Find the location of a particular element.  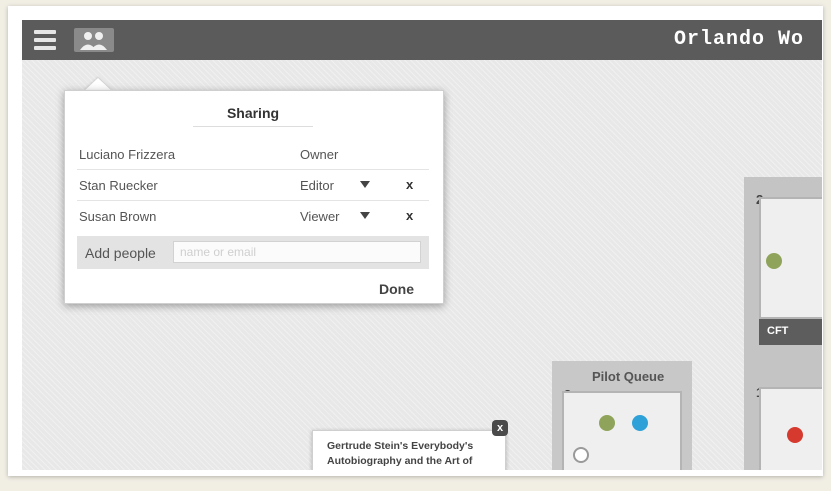

cft-label-text: CFT is located at coordinates (778, 331).